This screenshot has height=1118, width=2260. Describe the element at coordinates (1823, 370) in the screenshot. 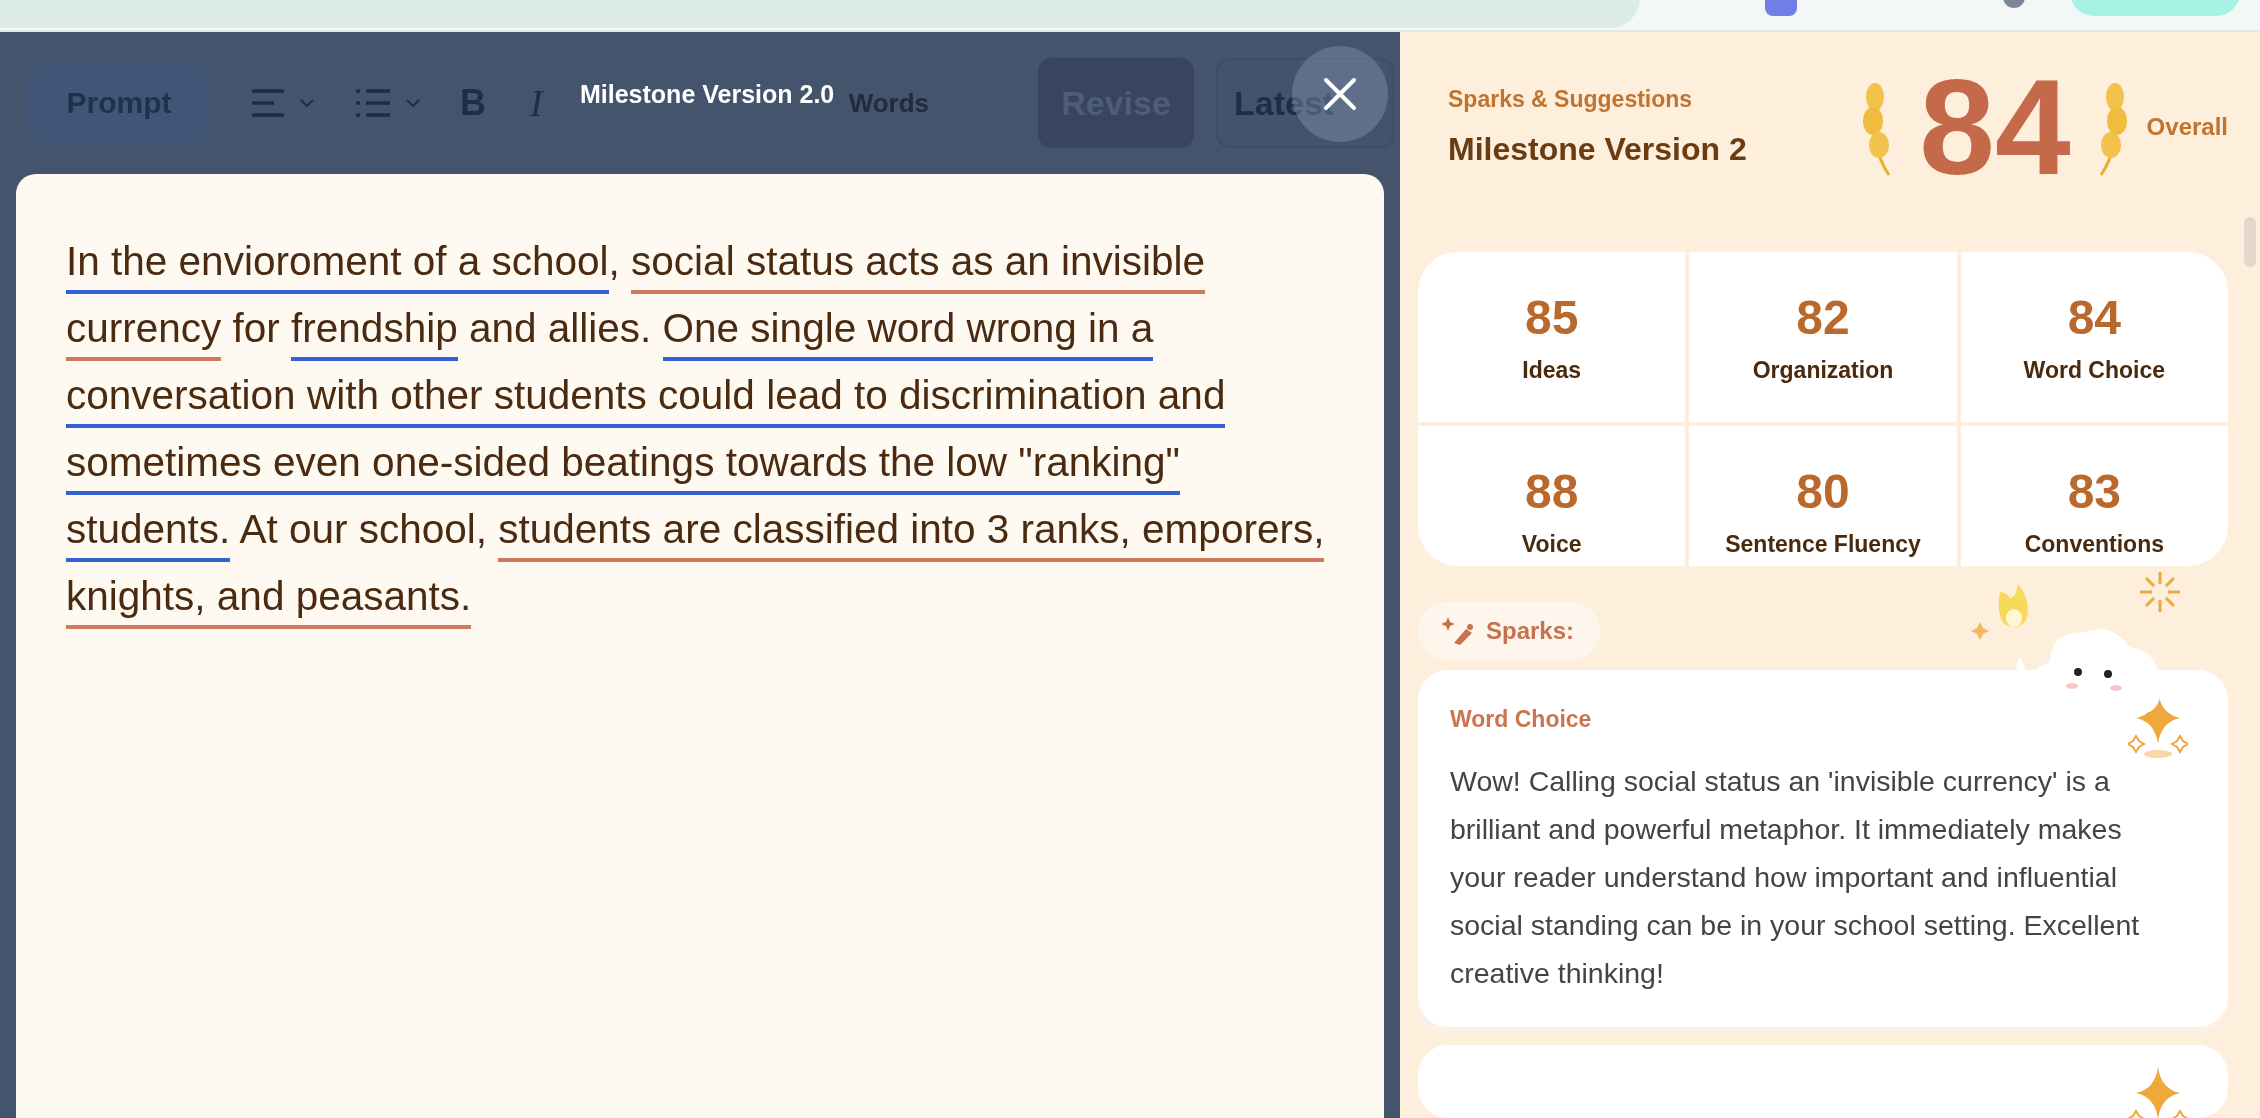

I see `score-label: Organization` at that location.